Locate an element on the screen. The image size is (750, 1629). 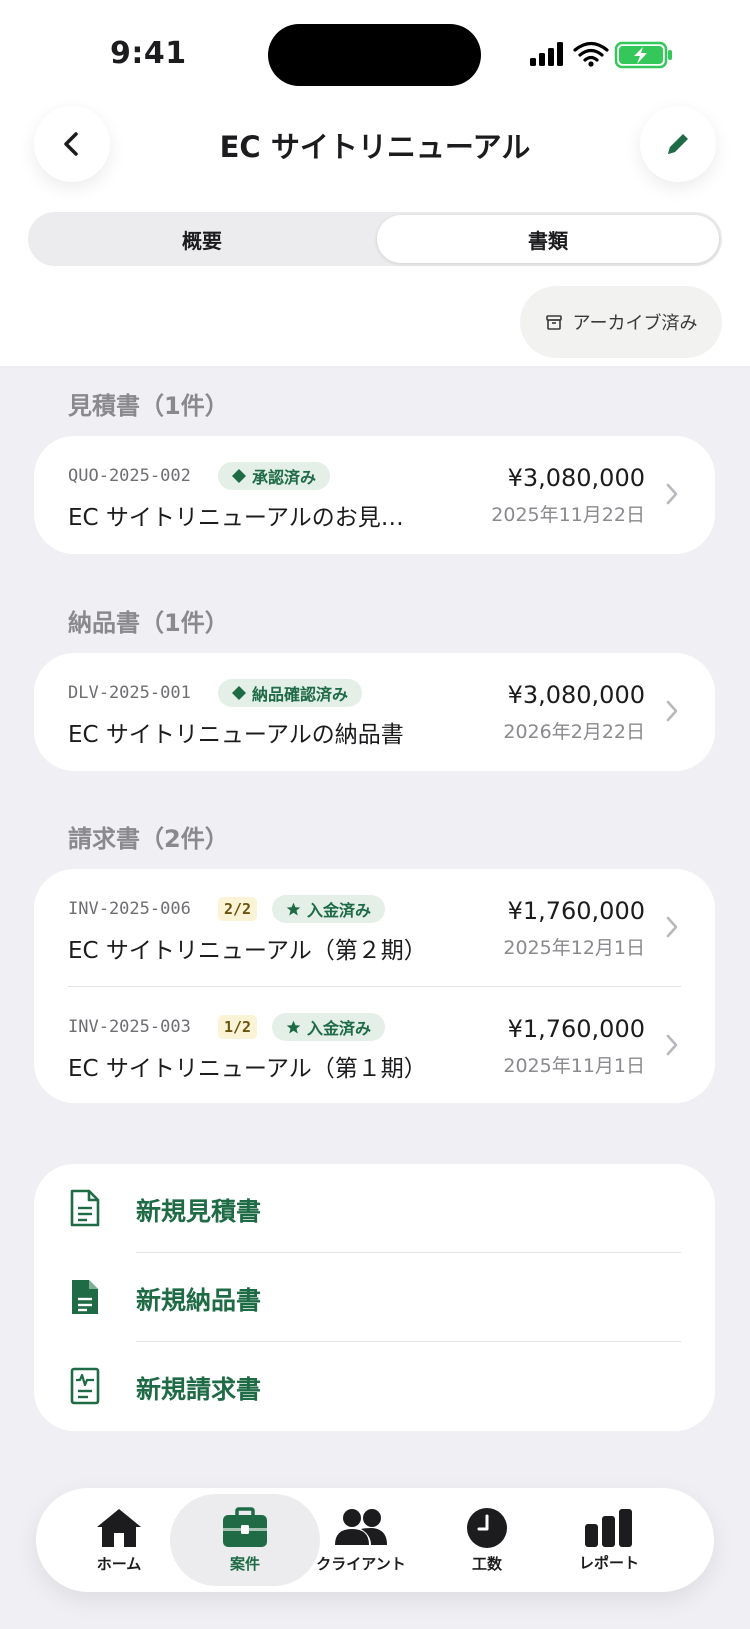
tabbar-clients: クライアント is located at coordinates (361, 1540).